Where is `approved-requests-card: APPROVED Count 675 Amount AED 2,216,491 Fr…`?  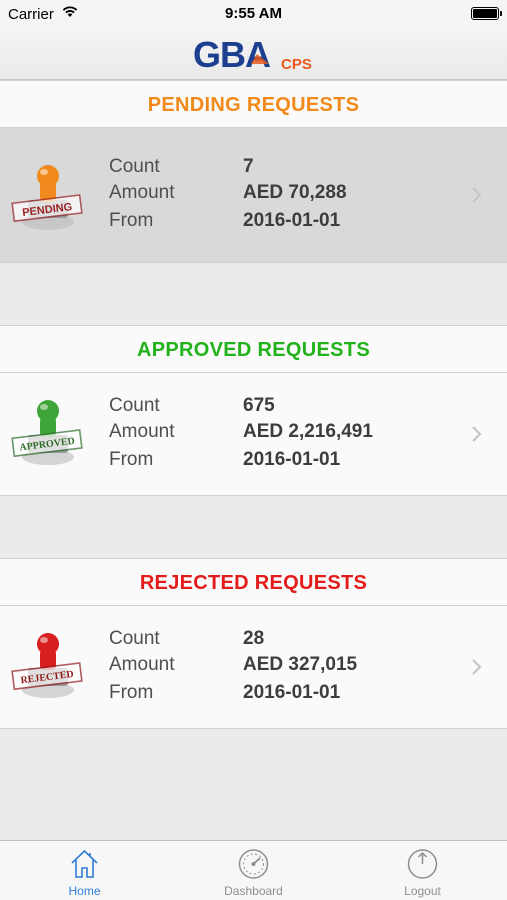 approved-requests-card: APPROVED Count 675 Amount AED 2,216,491 Fr… is located at coordinates (253, 434).